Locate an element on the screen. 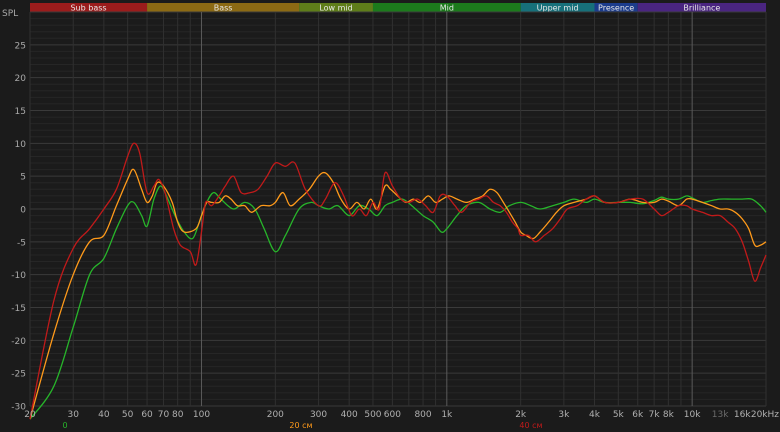 Image resolution: width=780 pixels, height=432 pixels. y-tick-label: -25 is located at coordinates (18, 375).